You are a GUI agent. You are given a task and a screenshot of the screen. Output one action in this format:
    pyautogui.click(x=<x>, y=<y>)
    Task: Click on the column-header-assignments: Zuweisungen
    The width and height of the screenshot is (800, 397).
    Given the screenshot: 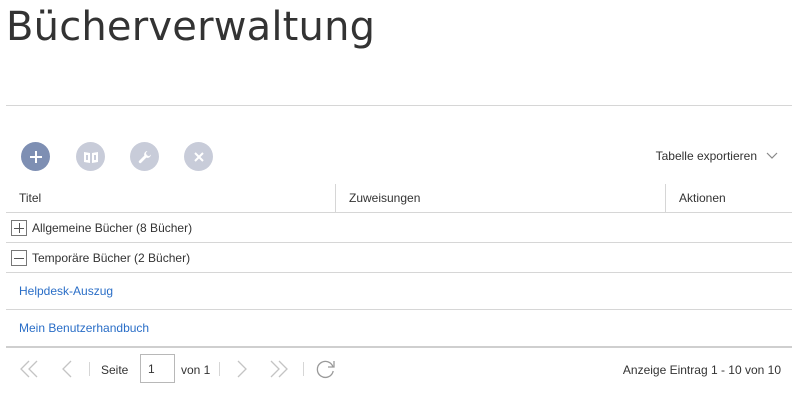 What is the action you would take?
    pyautogui.click(x=384, y=198)
    